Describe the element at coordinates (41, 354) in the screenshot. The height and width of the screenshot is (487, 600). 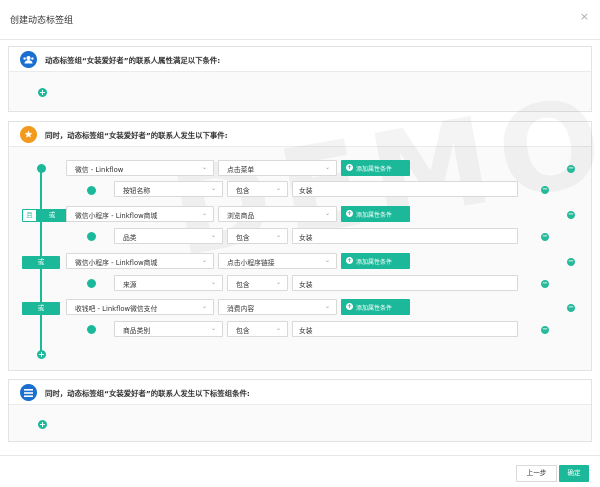
I see `add-event-button: +` at that location.